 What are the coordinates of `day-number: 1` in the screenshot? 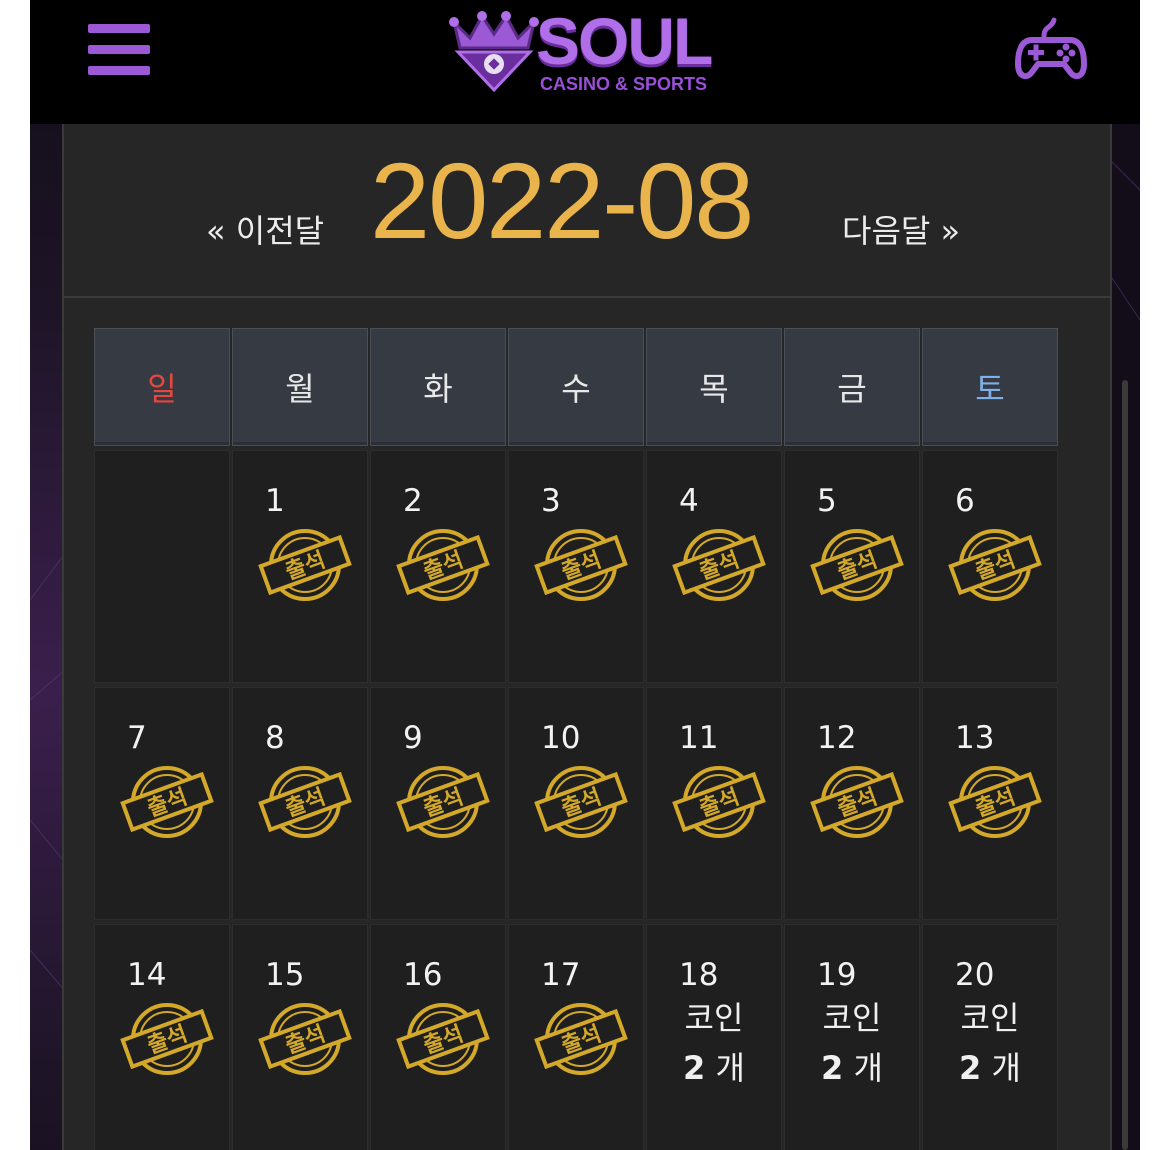 It's located at (275, 501).